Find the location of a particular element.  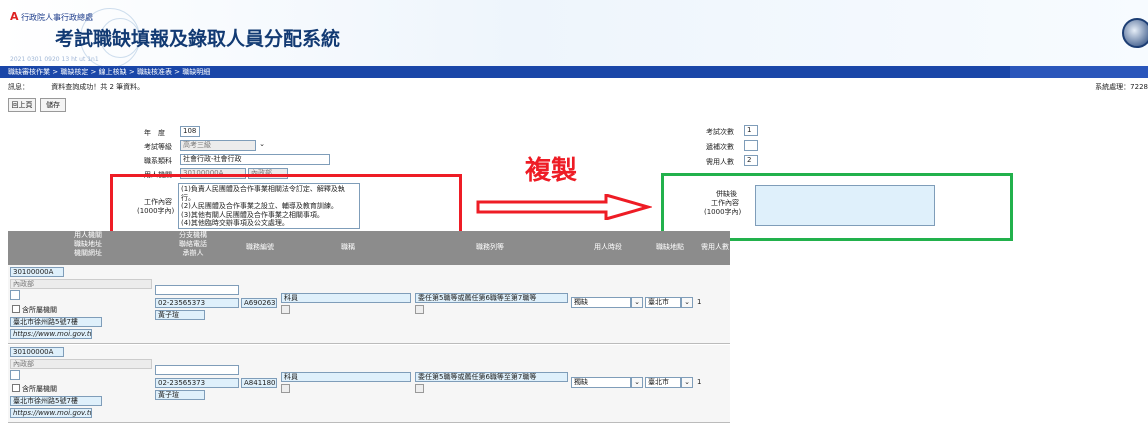

message-line: 訊息： 資料查詢成功！共 2 筆資料。 is located at coordinates (76, 87).